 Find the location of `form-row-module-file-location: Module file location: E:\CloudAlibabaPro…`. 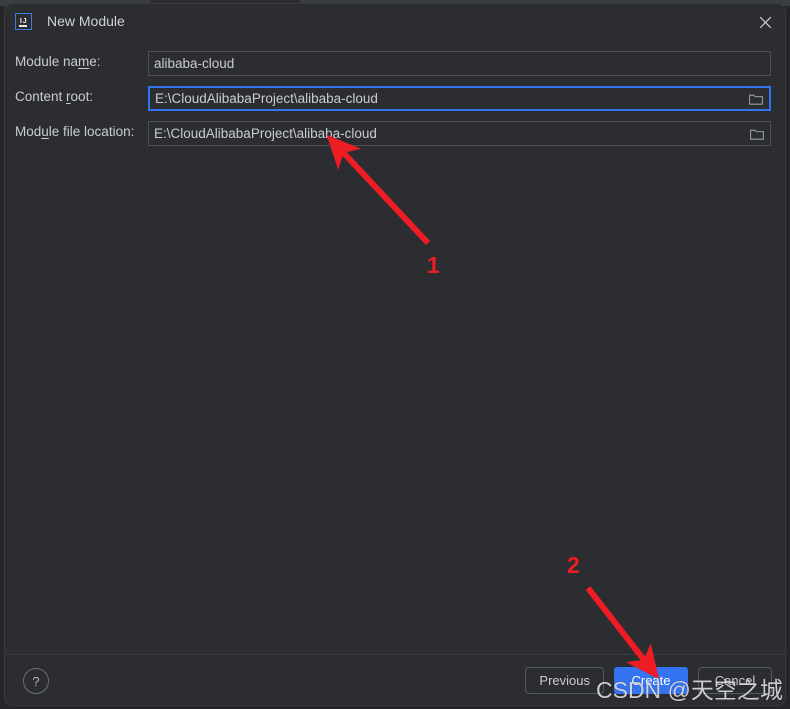

form-row-module-file-location: Module file location: E:\CloudAlibabaPro… is located at coordinates (395, 133).